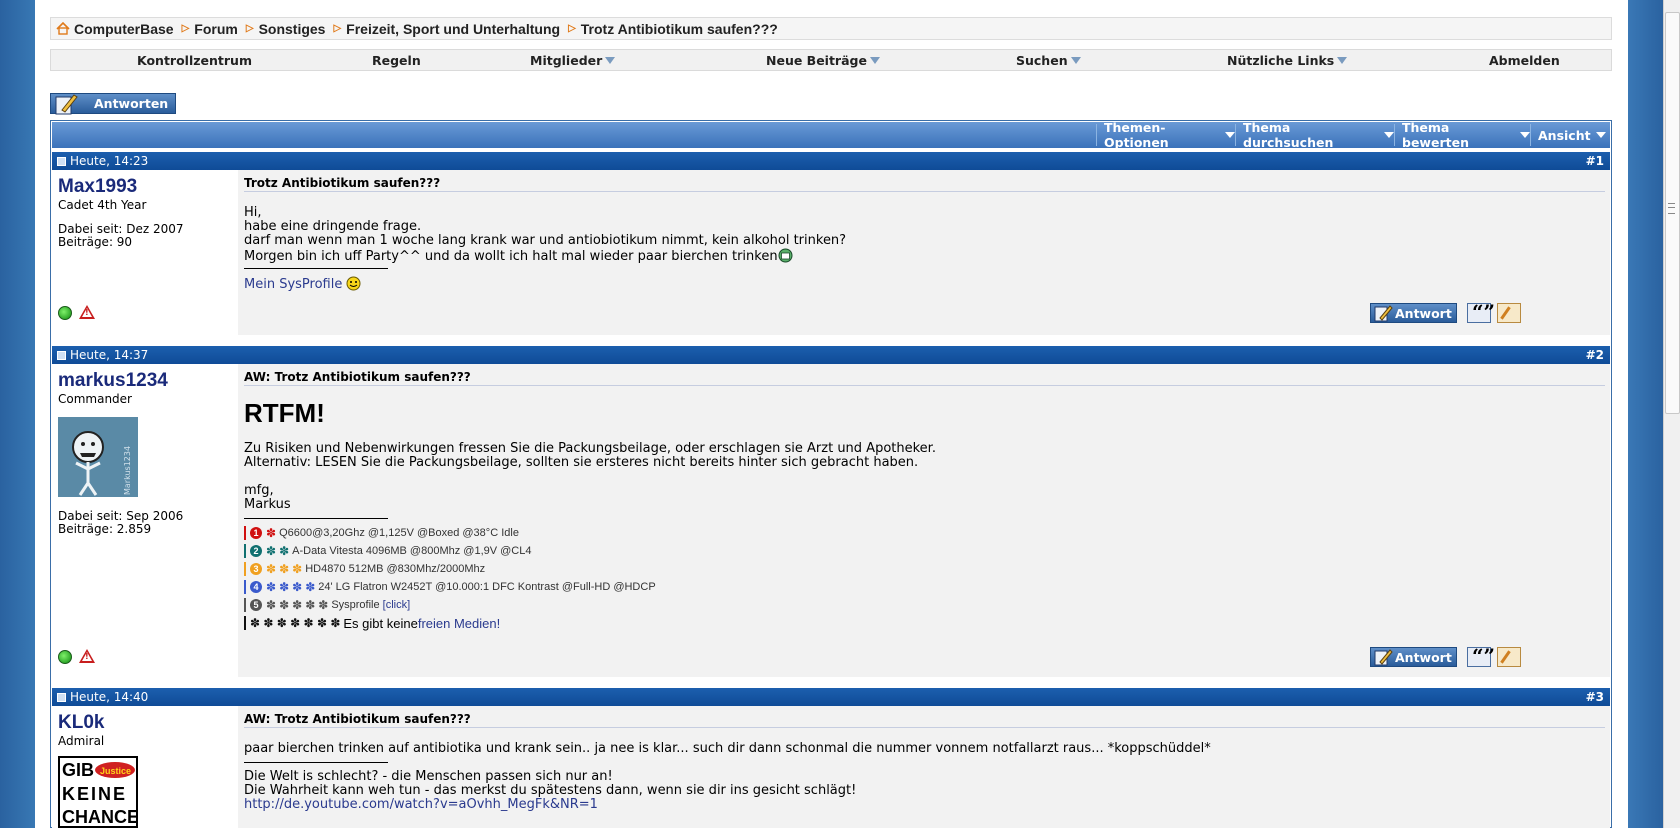 The image size is (1680, 828). I want to click on pencil-icon, so click(66, 104).